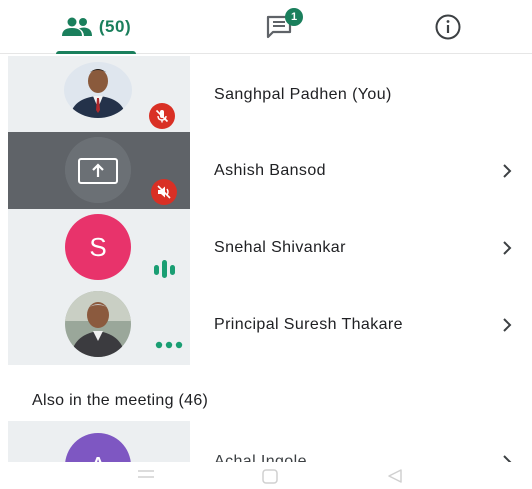 The height and width of the screenshot is (489, 532). Describe the element at coordinates (76, 26) in the screenshot. I see `people-icon` at that location.